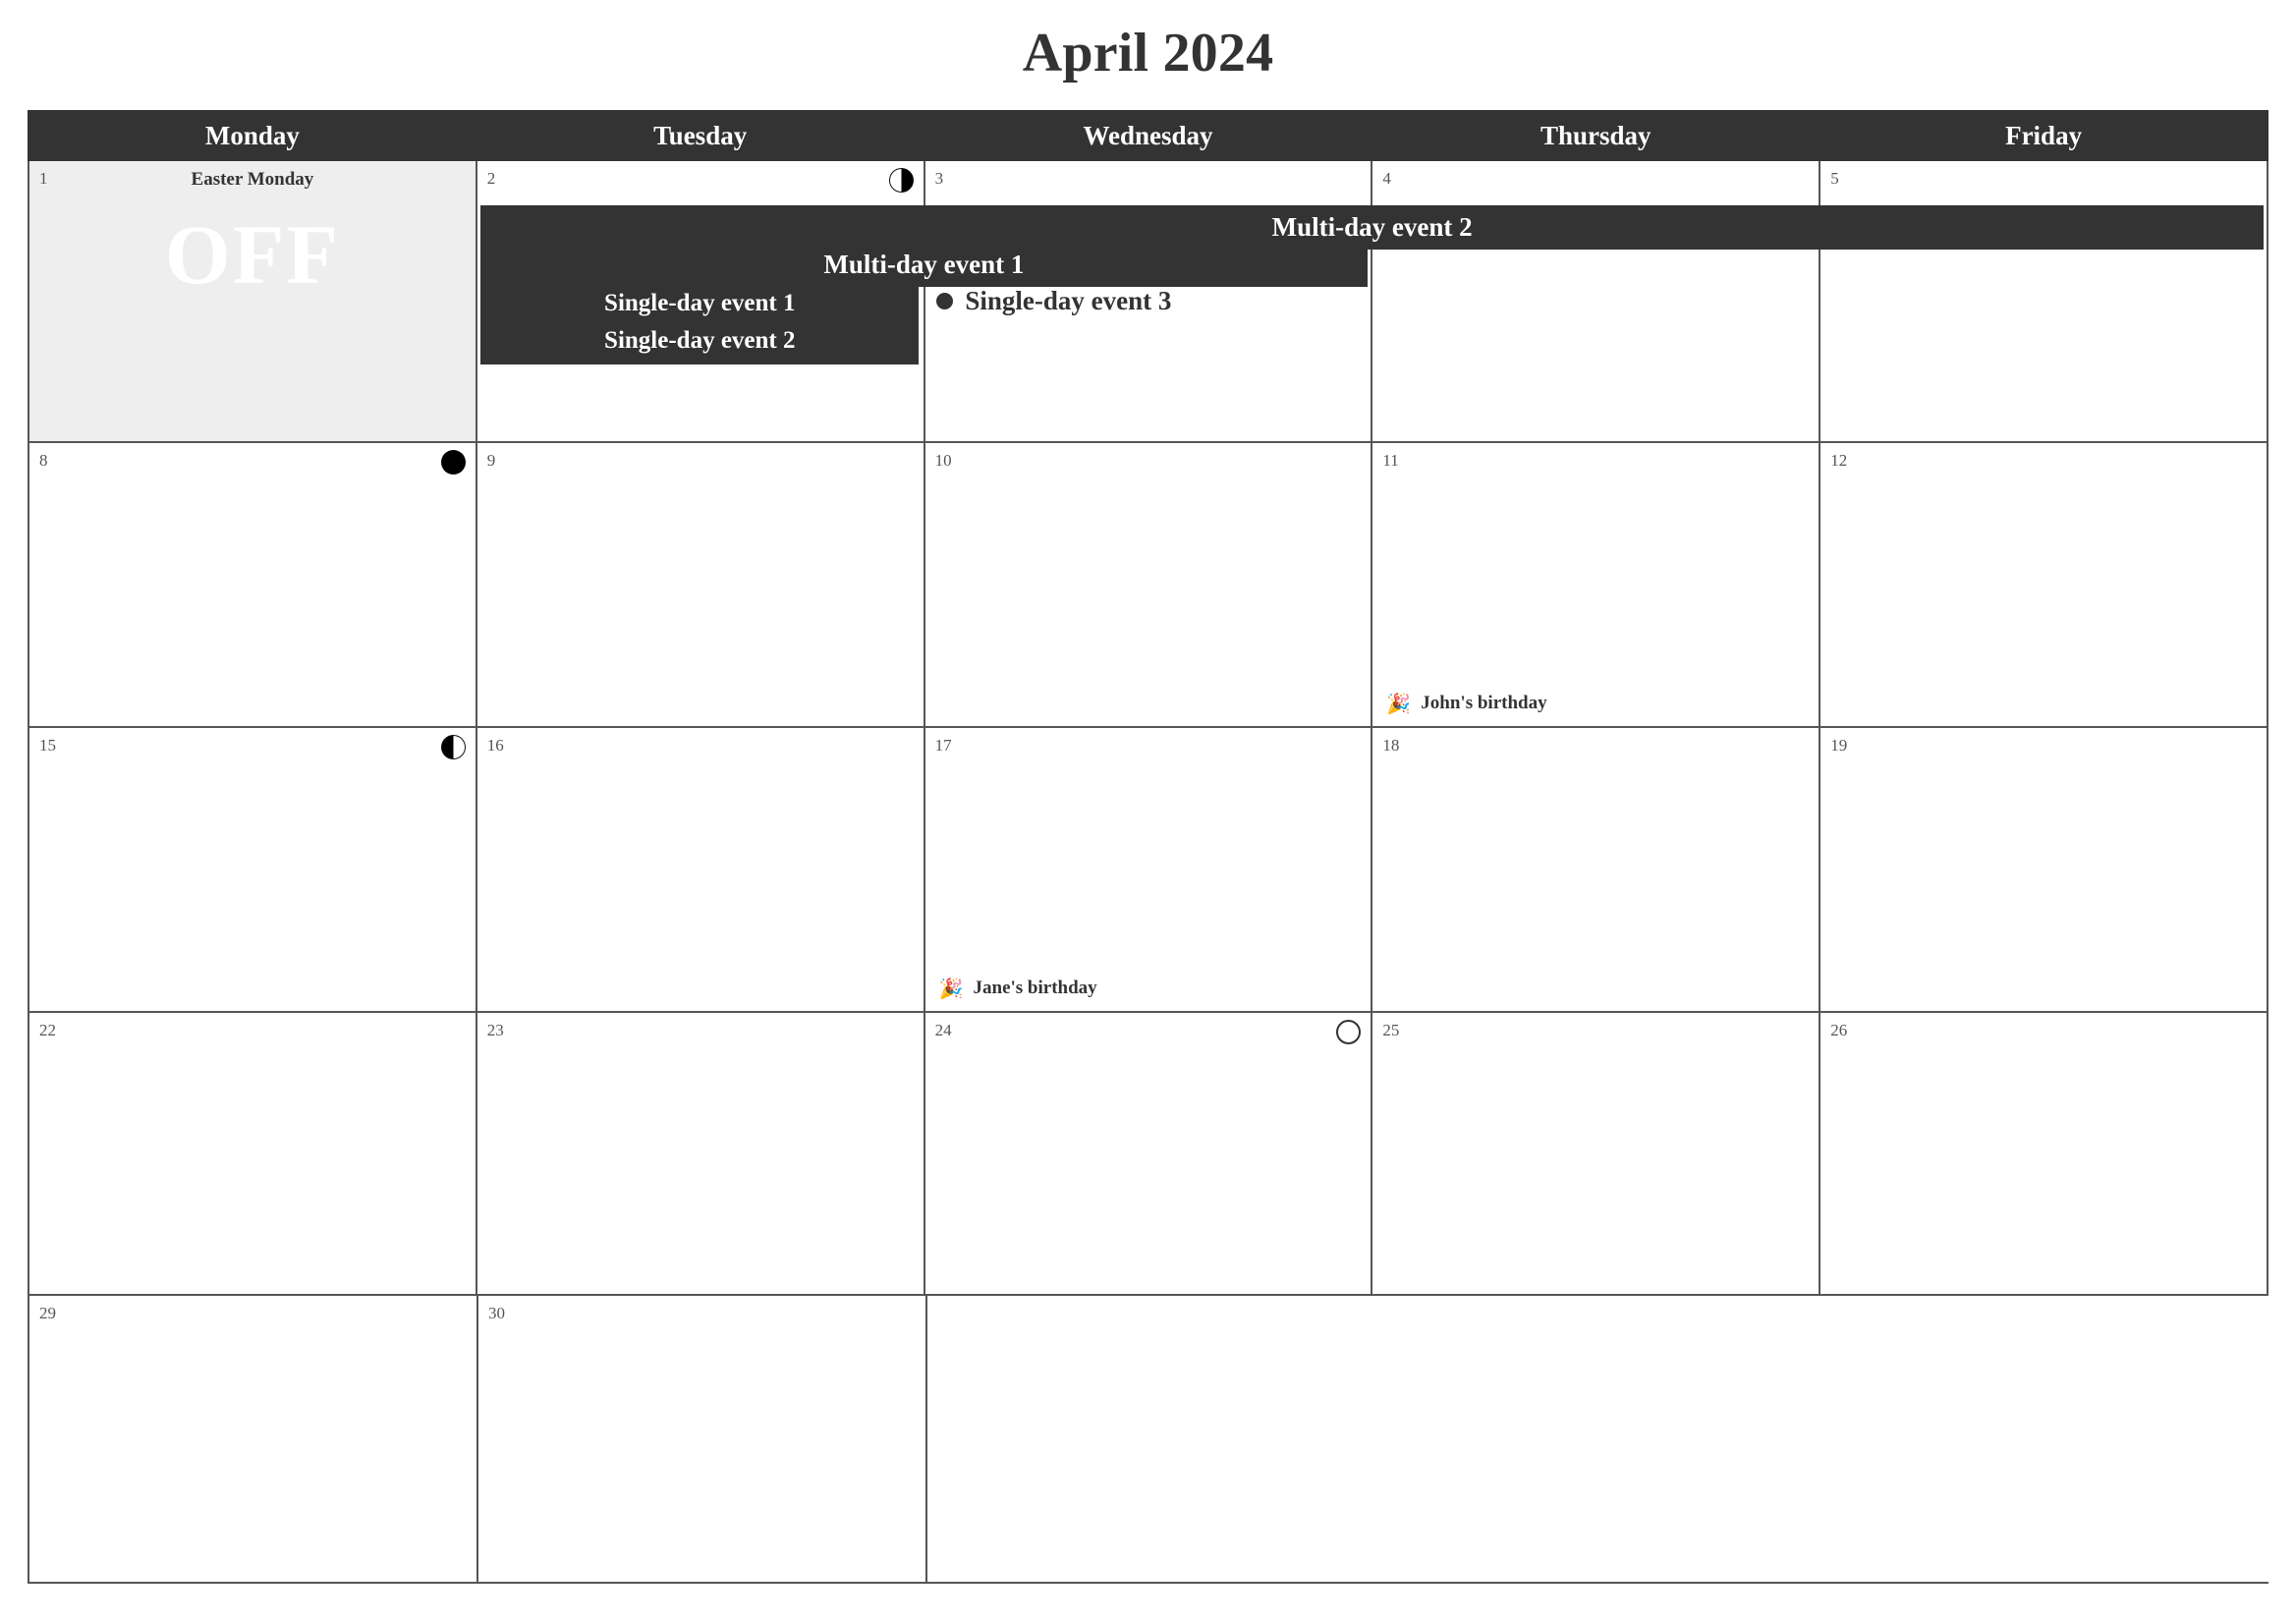 This screenshot has height=1624, width=2296. I want to click on weekday-header-monday: Monday, so click(252, 135).